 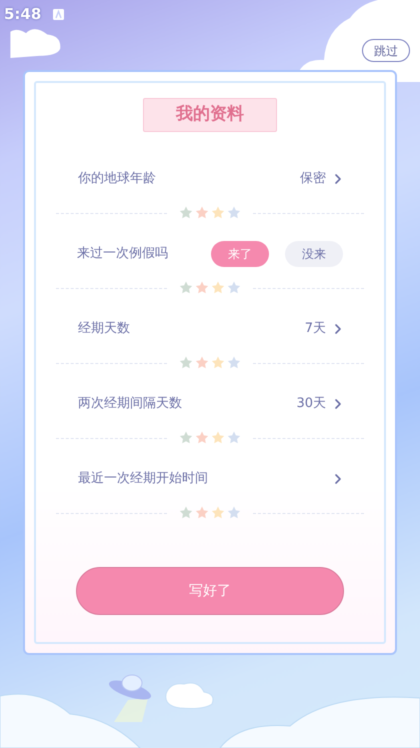 I want to click on notification-icon, so click(x=58, y=14).